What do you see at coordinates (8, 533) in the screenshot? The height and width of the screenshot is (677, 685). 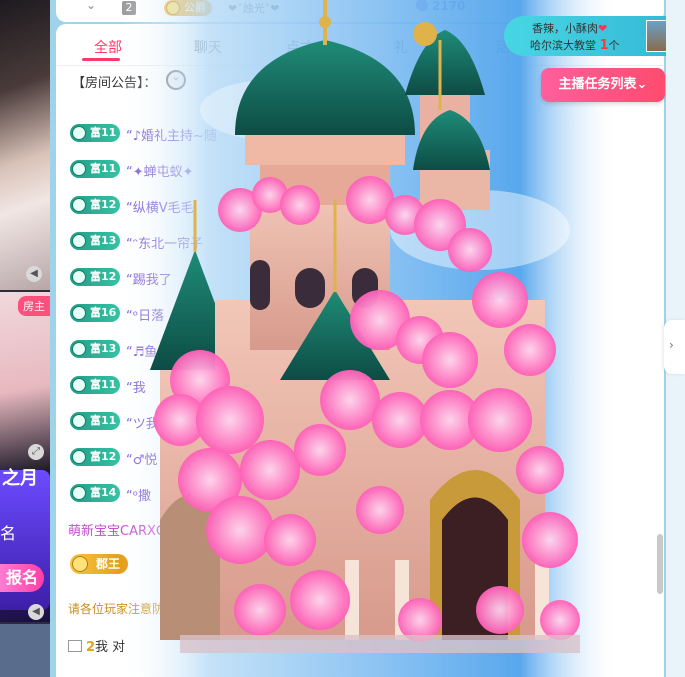 I see `registration-label: 名` at bounding box center [8, 533].